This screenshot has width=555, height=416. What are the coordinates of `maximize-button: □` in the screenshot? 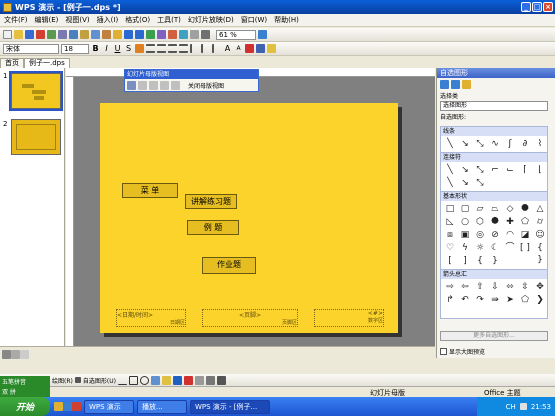 It's located at (537, 7).